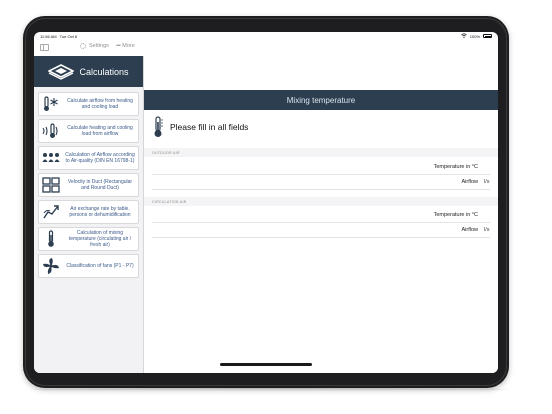 The width and height of the screenshot is (552, 414). I want to click on status-date: Tue Oct 8, so click(68, 36).